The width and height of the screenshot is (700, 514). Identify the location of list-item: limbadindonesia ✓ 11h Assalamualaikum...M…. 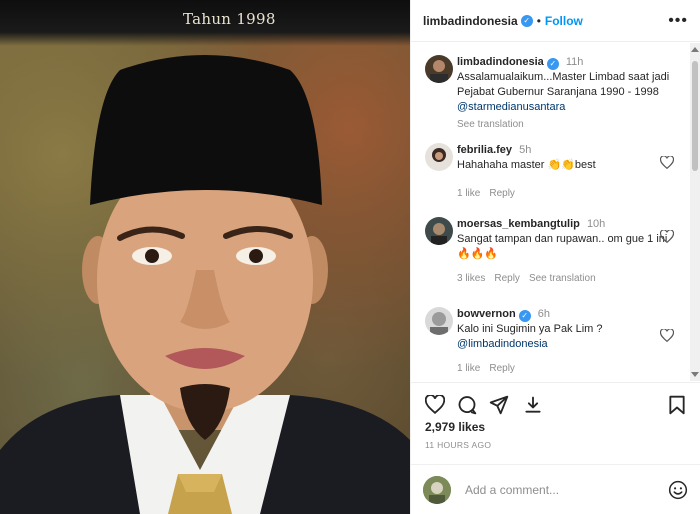
(554, 93).